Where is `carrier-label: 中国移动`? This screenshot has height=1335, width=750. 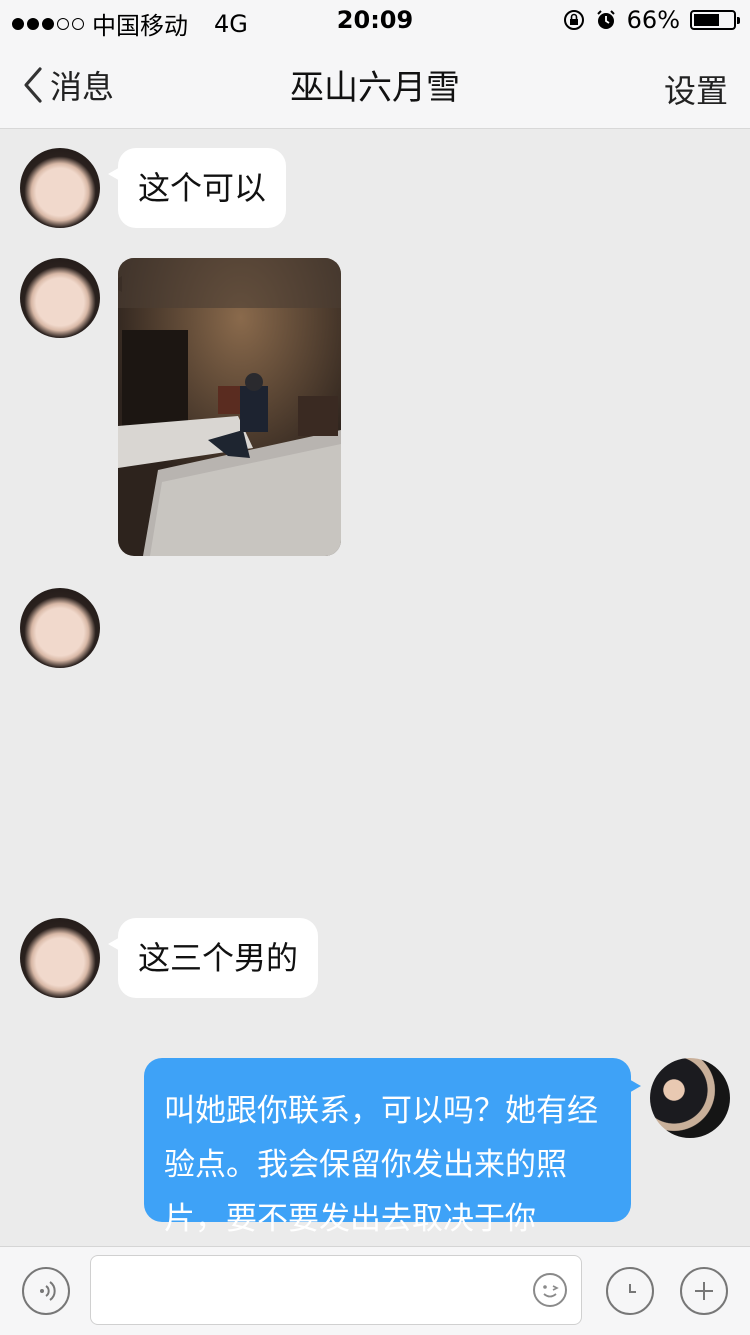
carrier-label: 中国移动 is located at coordinates (140, 26).